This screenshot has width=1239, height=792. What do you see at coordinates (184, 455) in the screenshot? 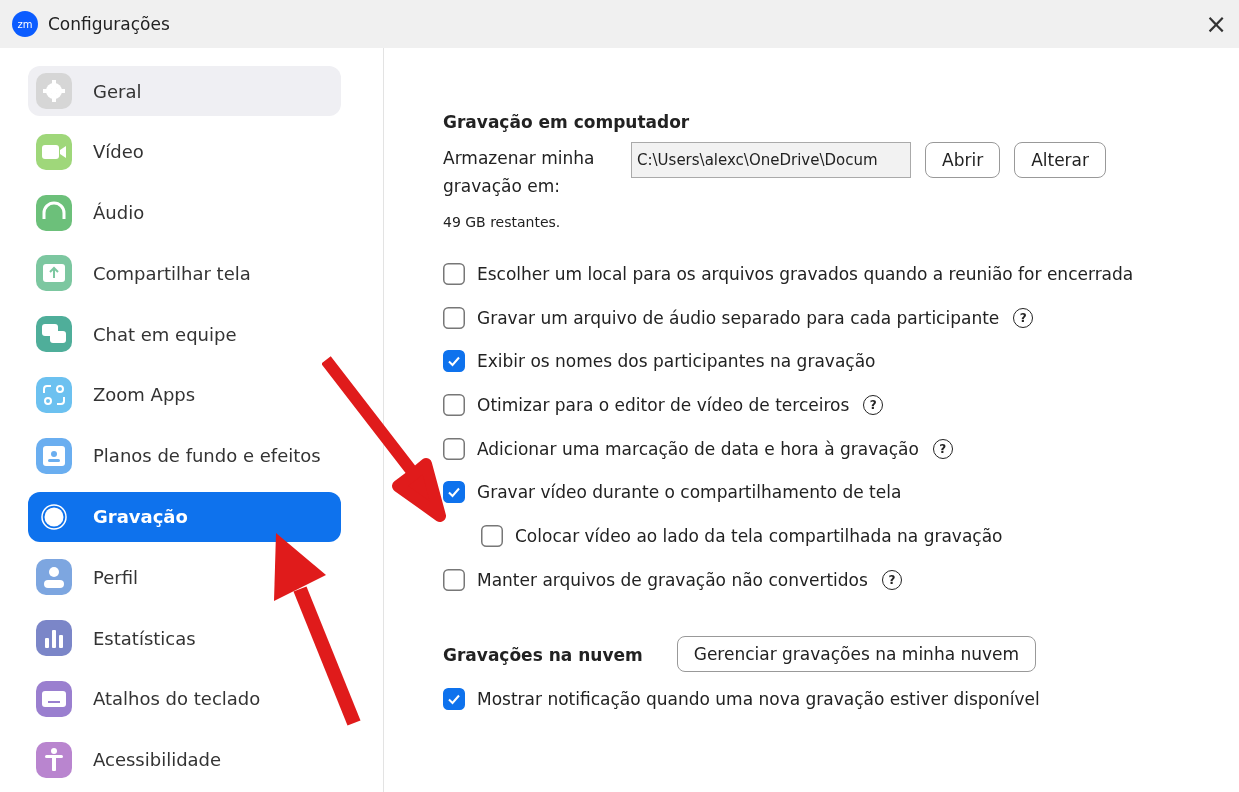
I see `sidebar-item: Planos de fundo e efeitos` at bounding box center [184, 455].